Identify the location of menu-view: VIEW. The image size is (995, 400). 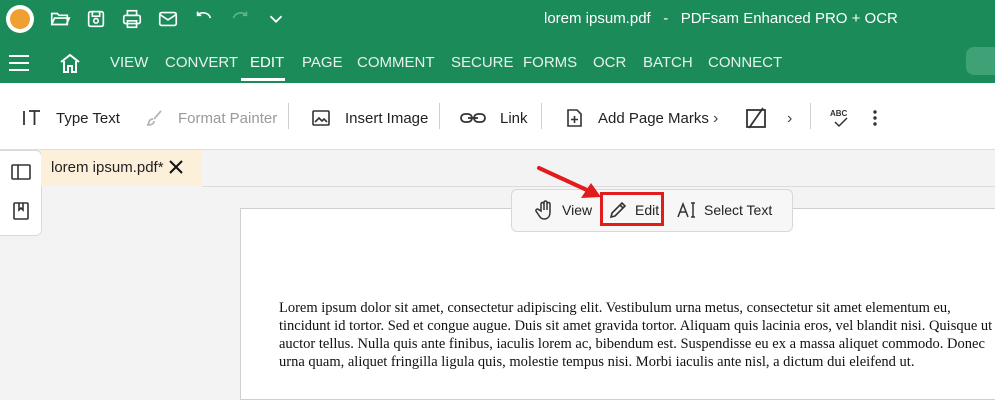
(129, 62).